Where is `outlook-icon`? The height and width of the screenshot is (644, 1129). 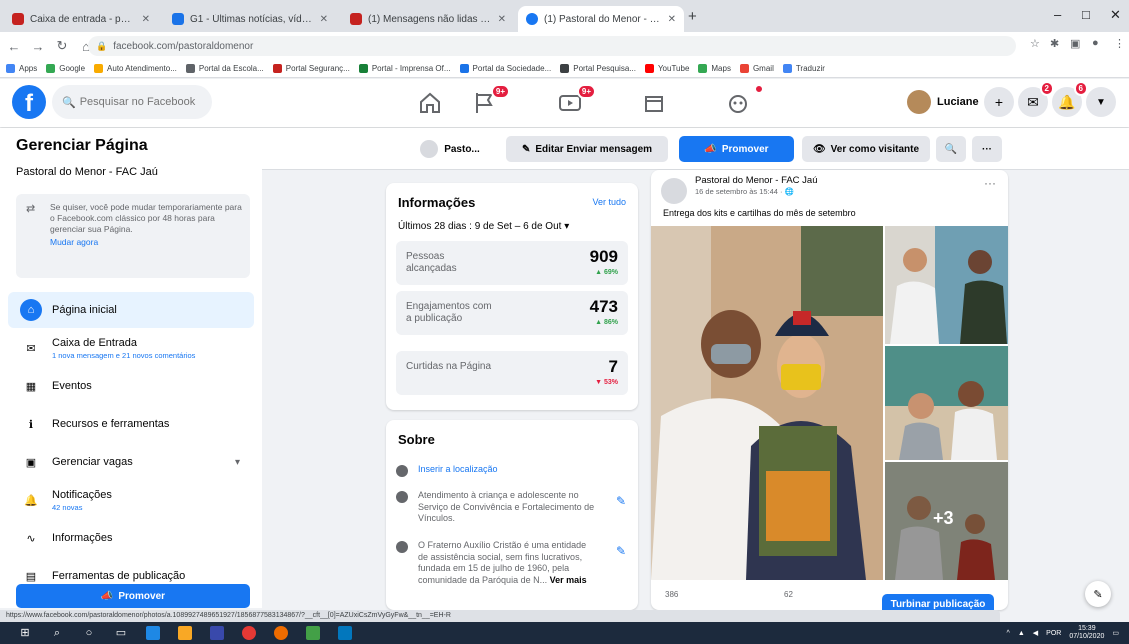
outlook-icon is located at coordinates (345, 633).